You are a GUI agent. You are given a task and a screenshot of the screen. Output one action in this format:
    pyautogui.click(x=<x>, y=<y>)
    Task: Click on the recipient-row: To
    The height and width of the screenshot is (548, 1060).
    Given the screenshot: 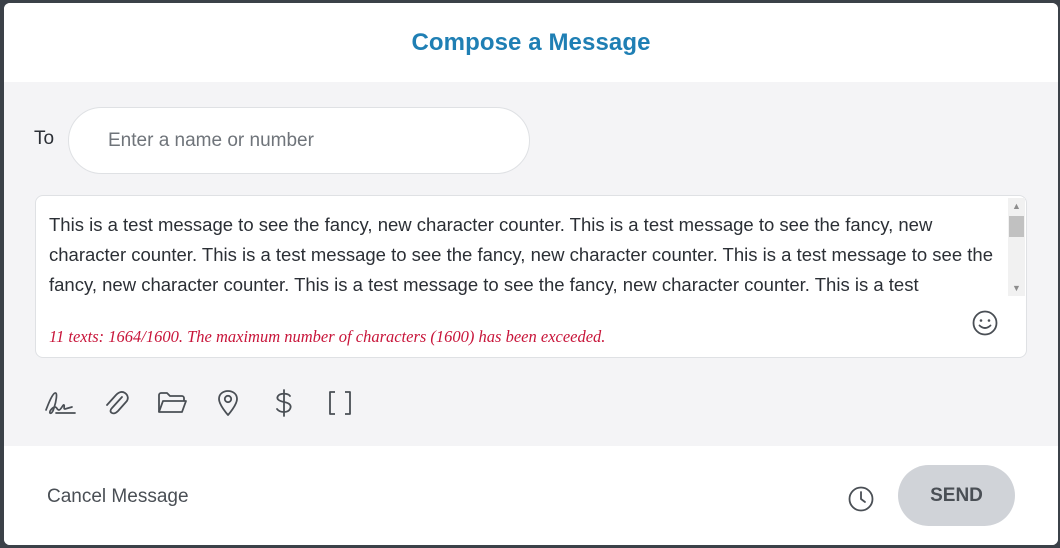 What is the action you would take?
    pyautogui.click(x=531, y=140)
    